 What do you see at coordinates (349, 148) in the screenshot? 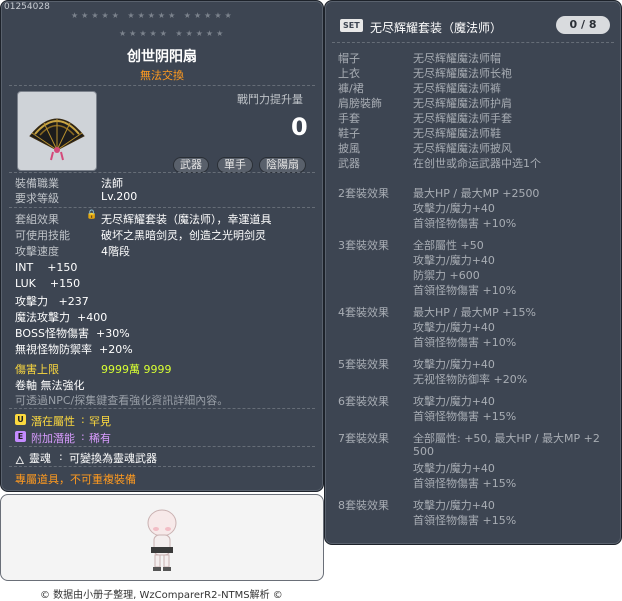
I see `set-piece-slot: 披風` at bounding box center [349, 148].